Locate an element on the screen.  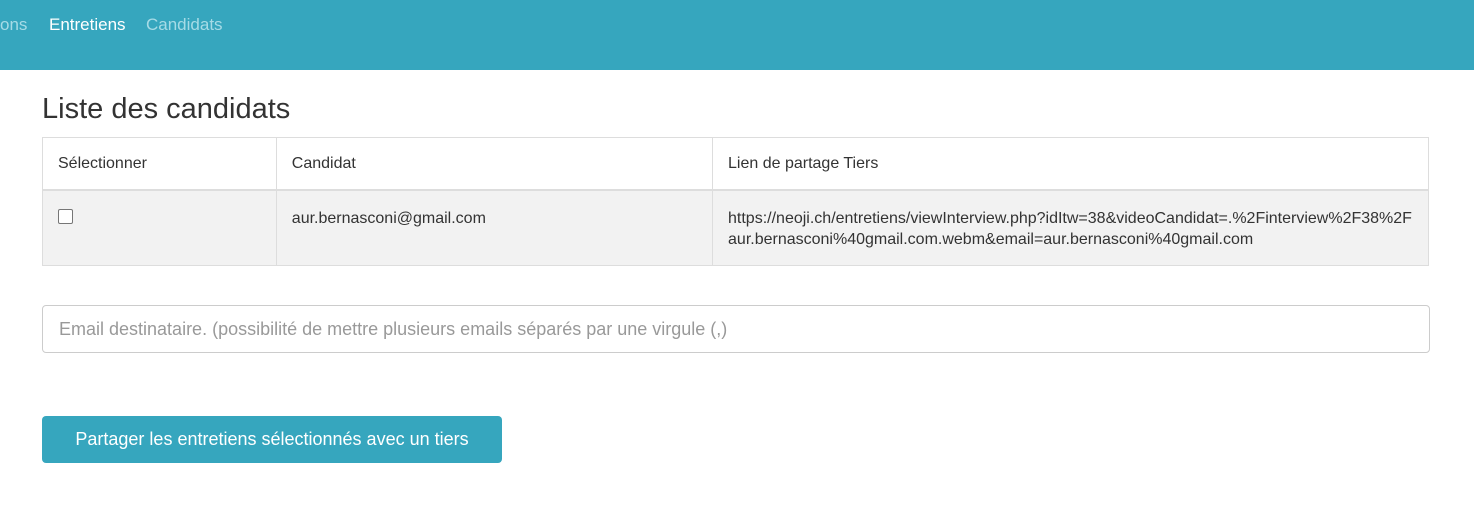
page-title: Liste des candidats is located at coordinates (166, 109).